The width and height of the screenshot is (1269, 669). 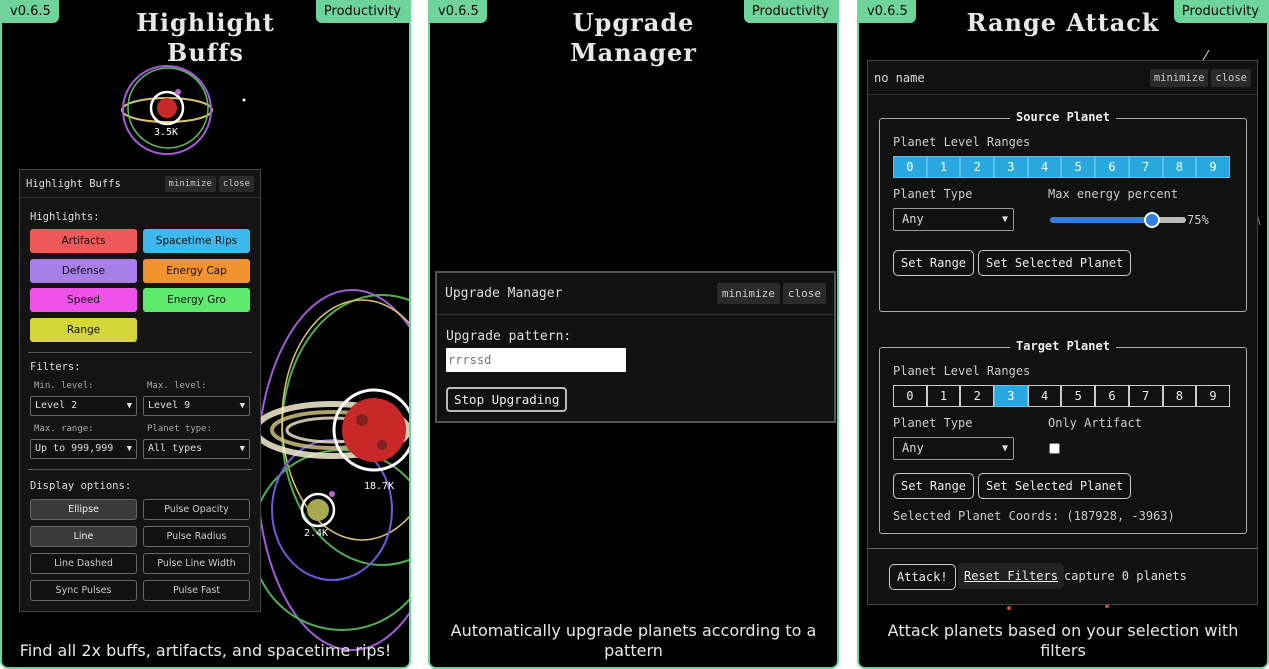 I want to click on window-titlebar: Upgrade Manager minimize close, so click(x=635, y=294).